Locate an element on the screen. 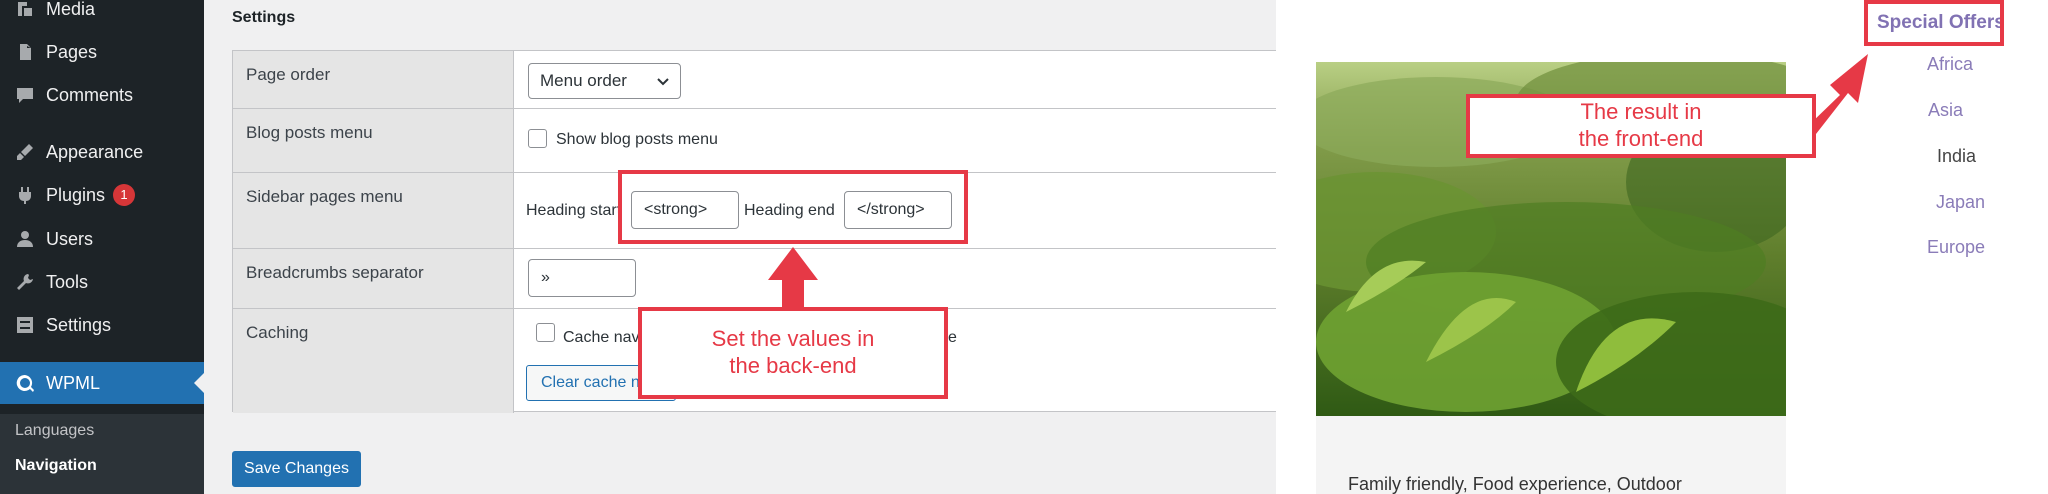 The width and height of the screenshot is (2048, 494). callout-backend-text: Set the values in the back-end is located at coordinates (793, 352).